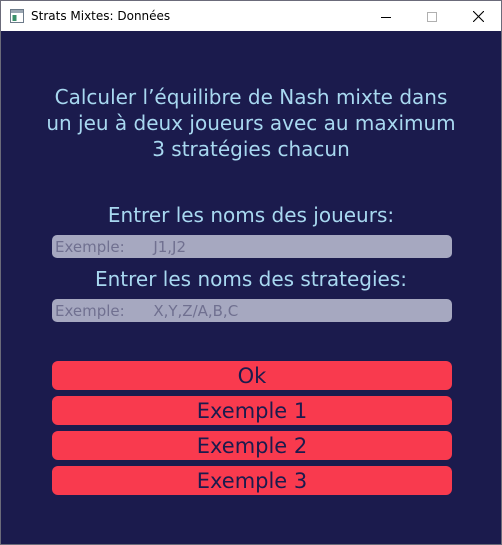 The image size is (502, 545). What do you see at coordinates (101, 16) in the screenshot?
I see `window-title: Strats Mixtes: Données` at bounding box center [101, 16].